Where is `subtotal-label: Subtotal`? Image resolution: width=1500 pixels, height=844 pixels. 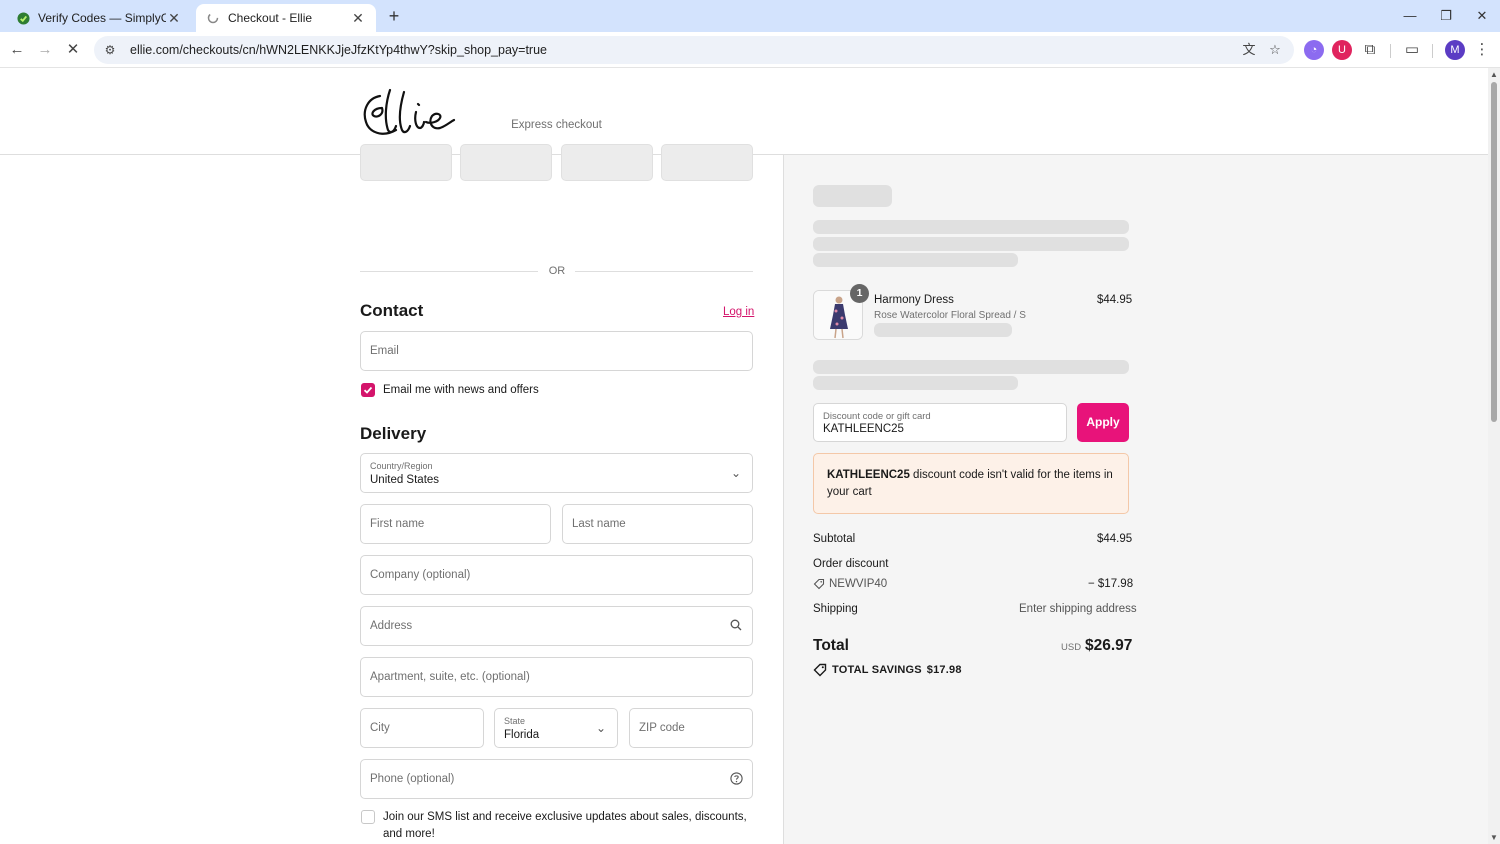 subtotal-label: Subtotal is located at coordinates (834, 539).